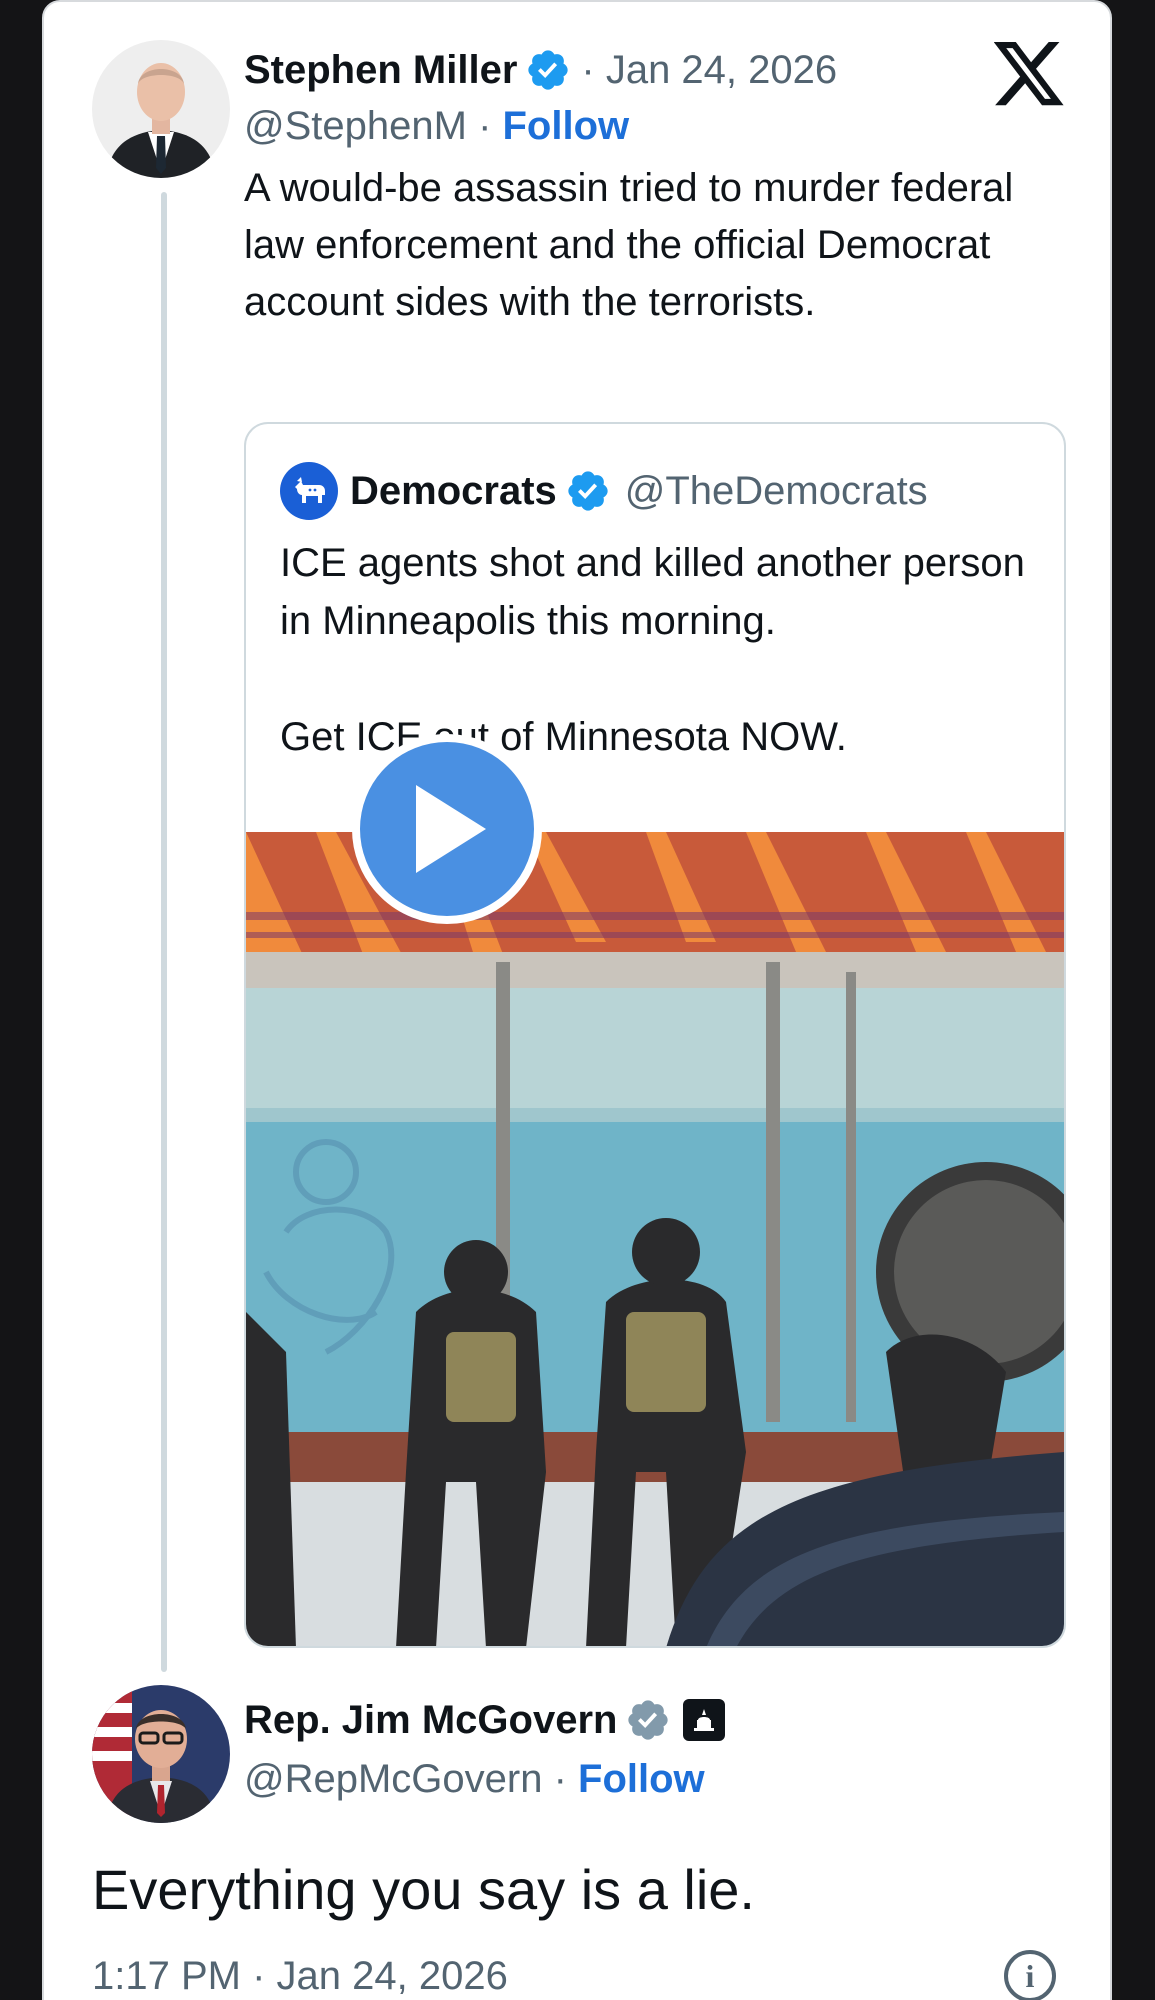  What do you see at coordinates (300, 1976) in the screenshot?
I see `reply-timestamp: 1:17 PM · Jan 24, 2026` at bounding box center [300, 1976].